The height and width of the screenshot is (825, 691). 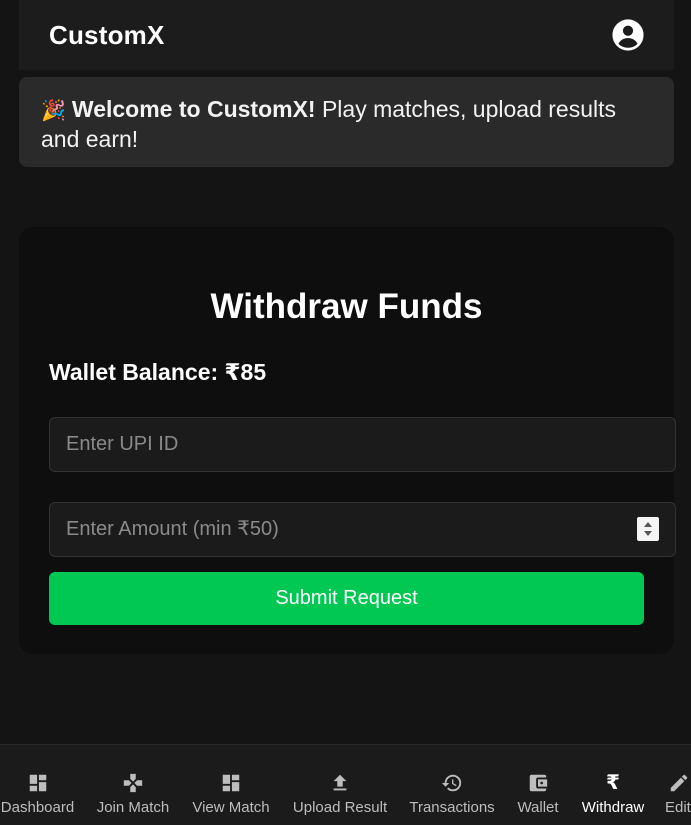 What do you see at coordinates (37, 807) in the screenshot?
I see `nav-label: Dashboard` at bounding box center [37, 807].